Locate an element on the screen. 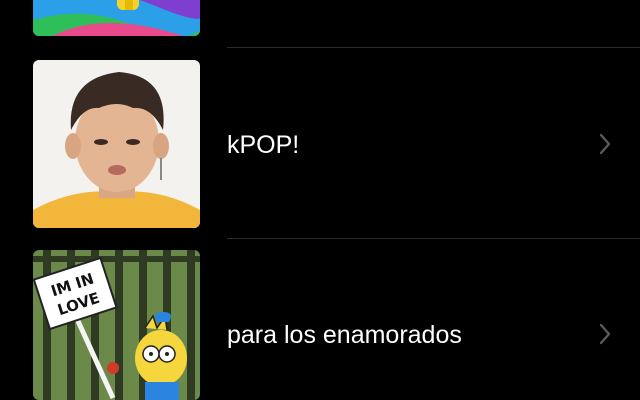 This screenshot has width=640, height=400. list-item is located at coordinates (320, 24).